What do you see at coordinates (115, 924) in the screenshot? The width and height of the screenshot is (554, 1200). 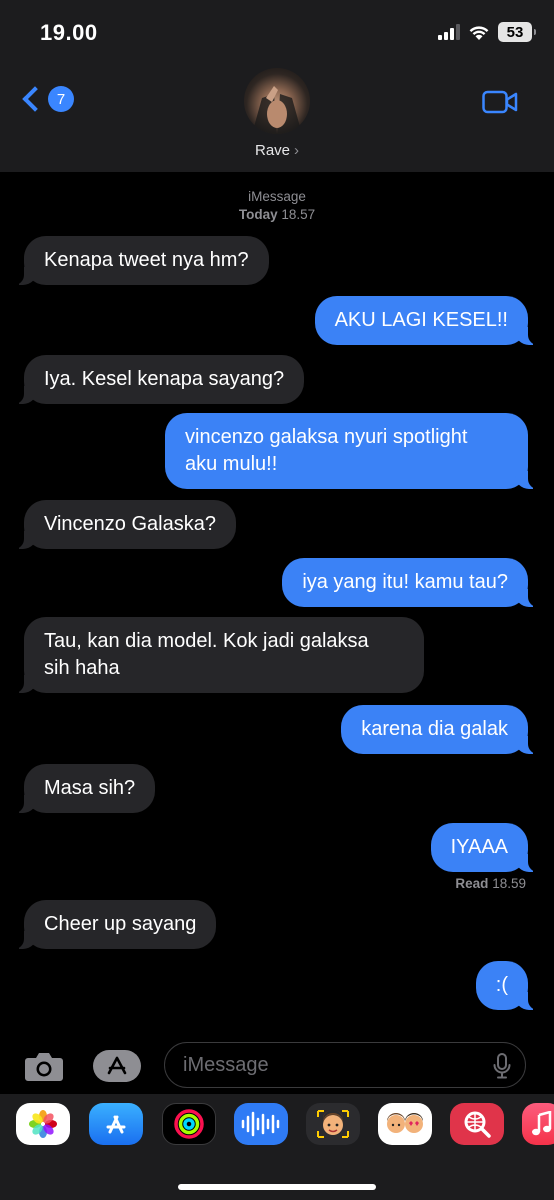 I see `incoming-message: Cheer up sayang` at bounding box center [115, 924].